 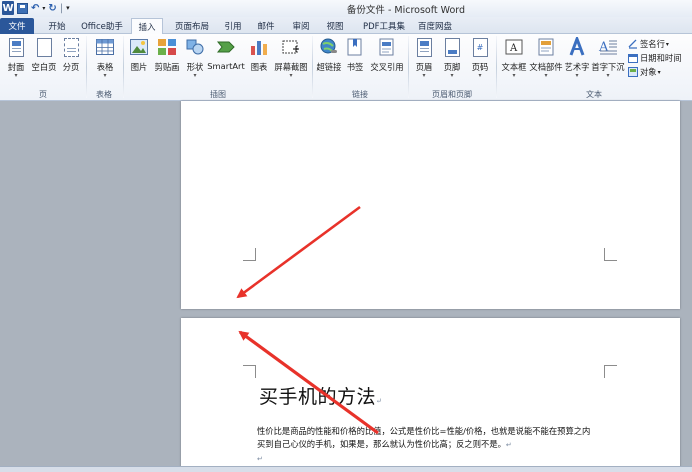 I want to click on picture-button: 图片, so click(x=139, y=55).